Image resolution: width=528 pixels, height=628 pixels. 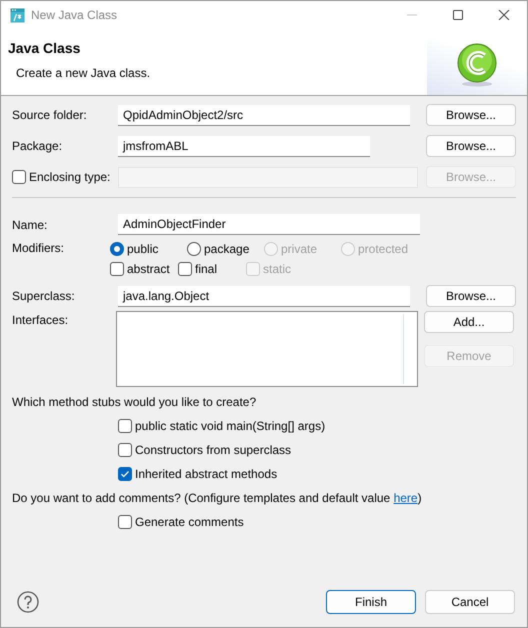 I want to click on name-field: AdminObjectFinder, so click(x=269, y=224).